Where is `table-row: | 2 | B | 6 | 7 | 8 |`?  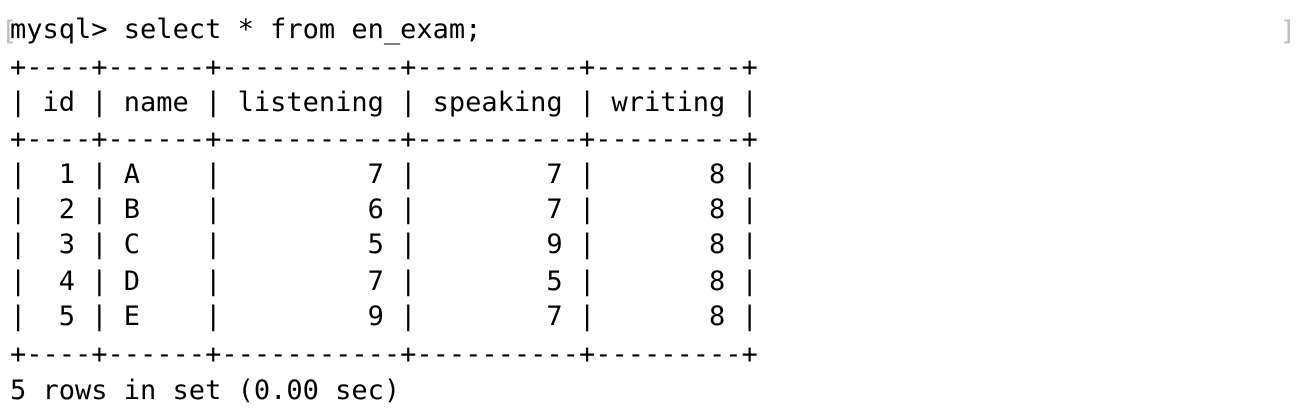
table-row: | 2 | B | 6 | 7 | 8 | is located at coordinates (384, 209).